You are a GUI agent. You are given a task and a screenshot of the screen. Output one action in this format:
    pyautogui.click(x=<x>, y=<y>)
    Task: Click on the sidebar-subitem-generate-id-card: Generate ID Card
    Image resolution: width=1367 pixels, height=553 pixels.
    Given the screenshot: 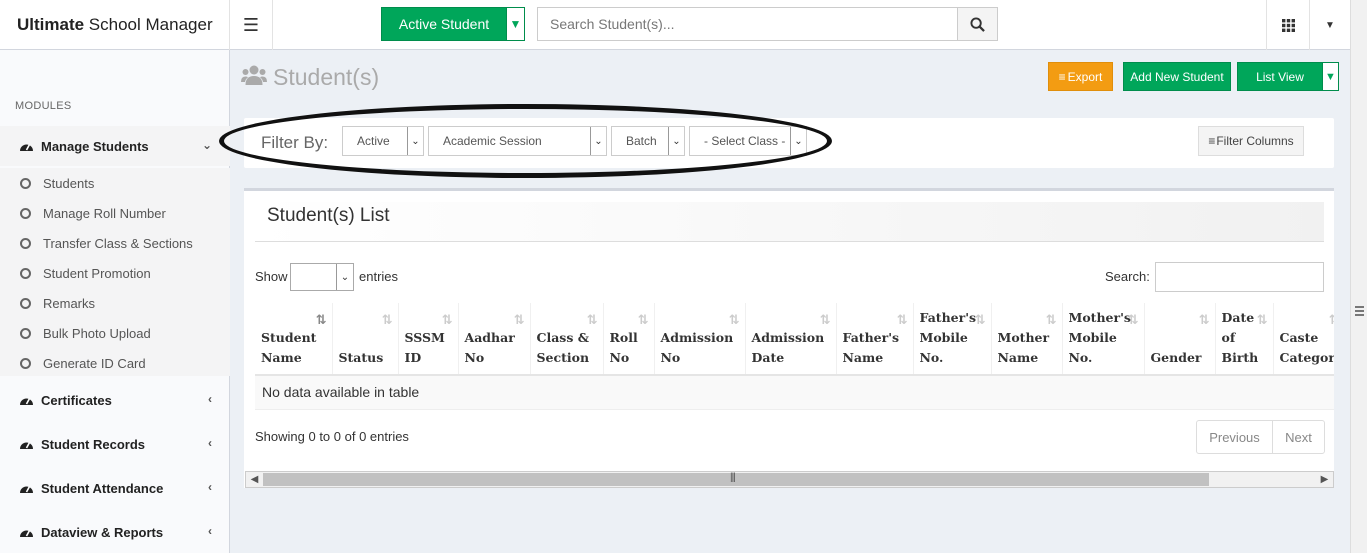 What is the action you would take?
    pyautogui.click(x=83, y=363)
    